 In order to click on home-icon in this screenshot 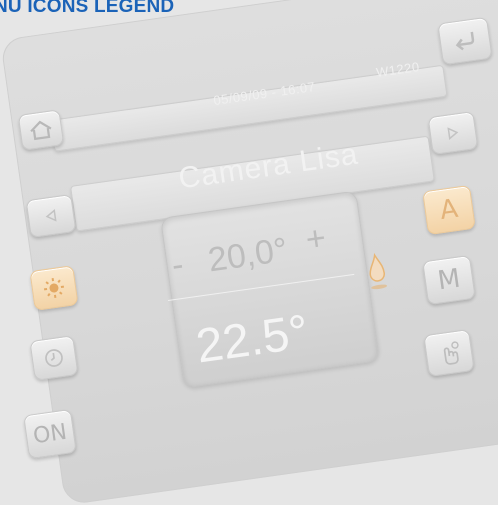, I will do `click(41, 129)`.